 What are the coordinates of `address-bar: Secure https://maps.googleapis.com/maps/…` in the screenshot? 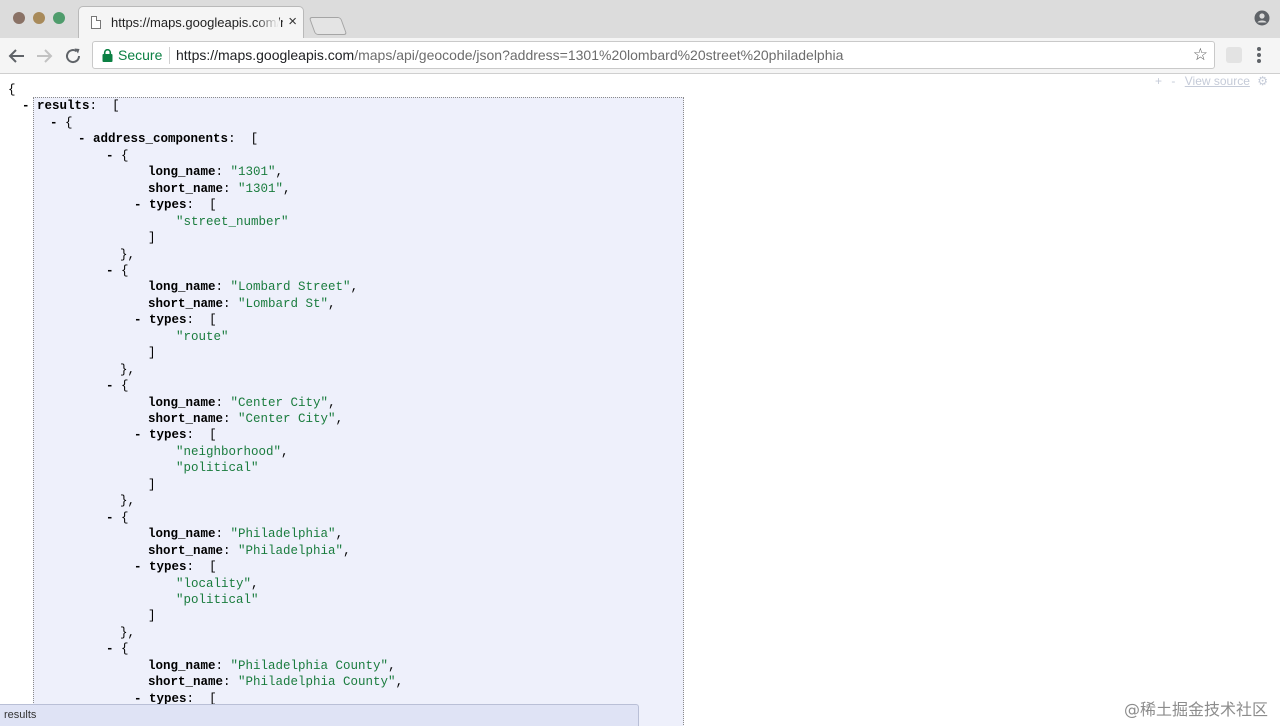 It's located at (653, 55).